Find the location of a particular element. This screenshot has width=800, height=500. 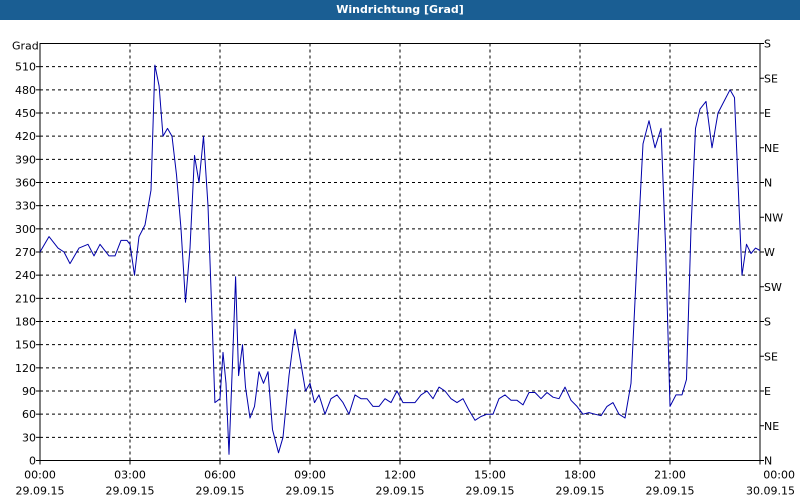

y-tick-label: 300 is located at coordinates (25, 229).